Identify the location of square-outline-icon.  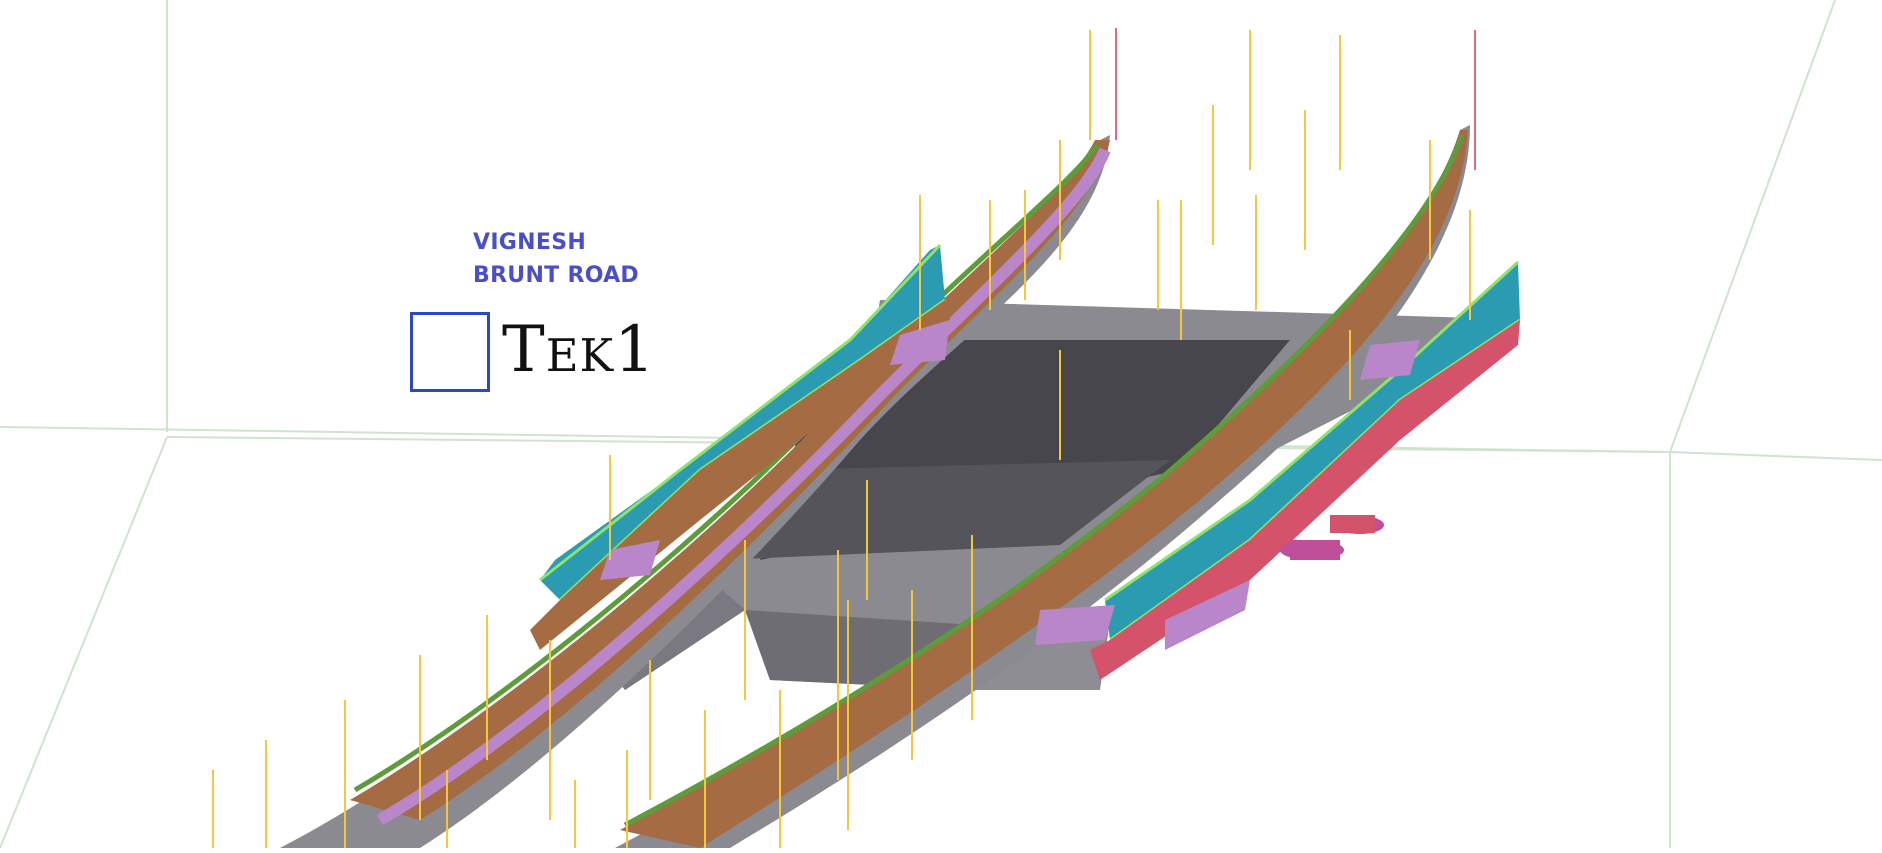
(450, 352).